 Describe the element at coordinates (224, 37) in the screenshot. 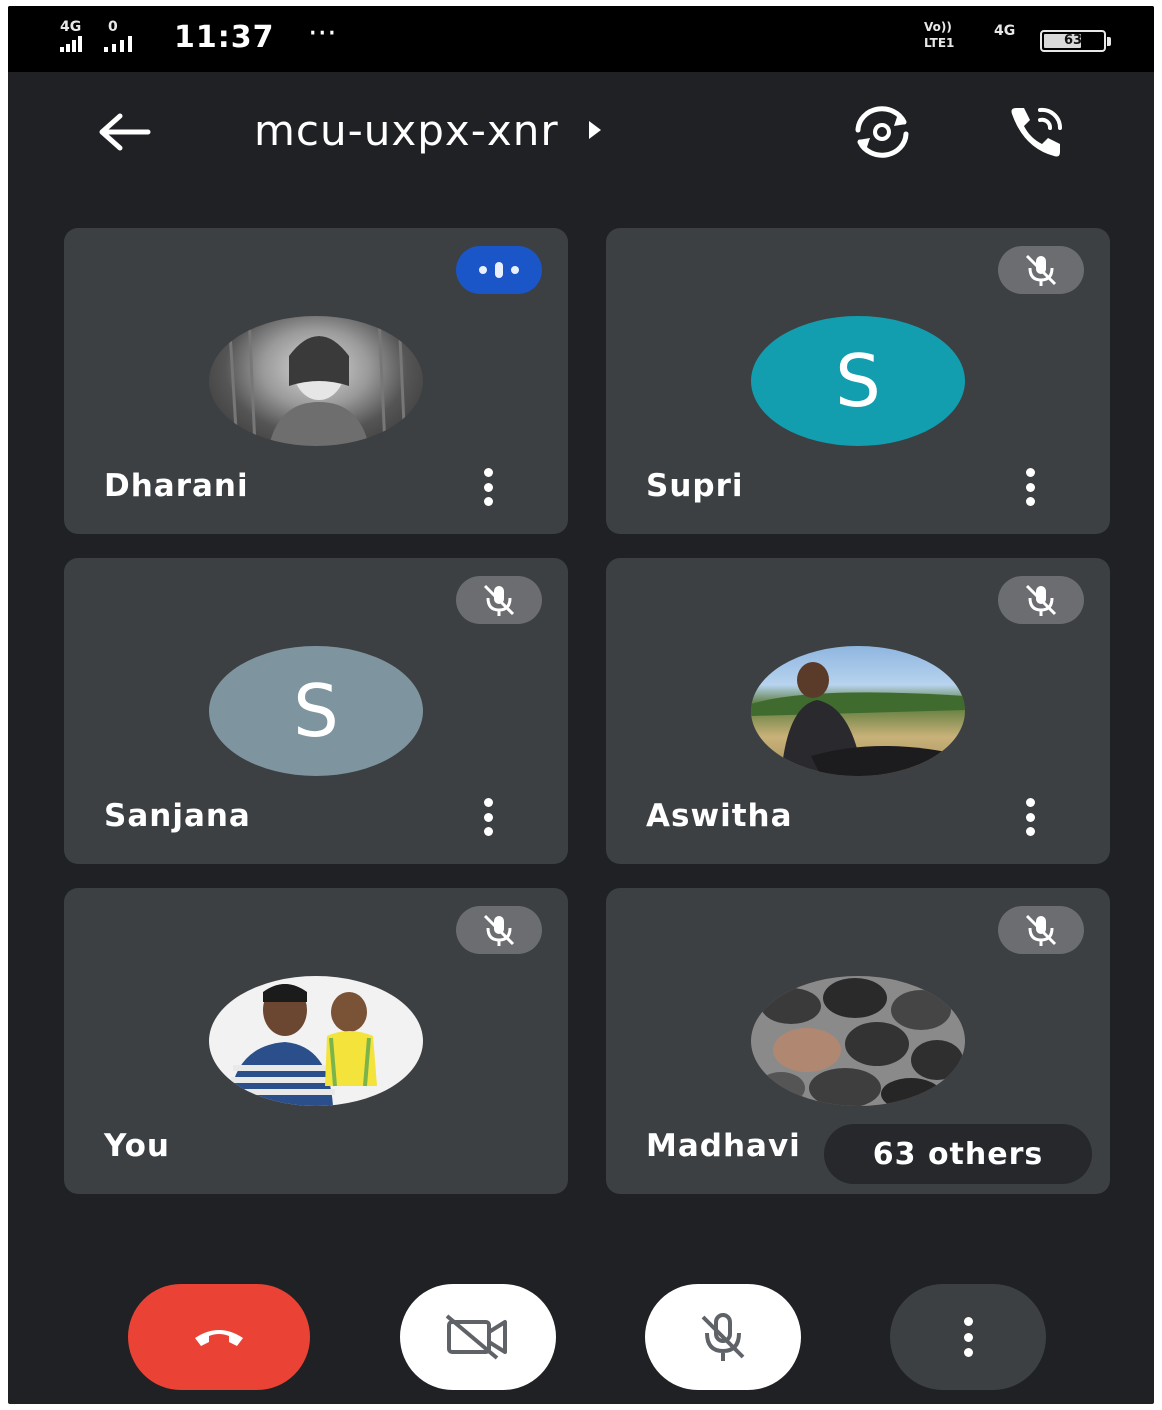

I see `clock: 11:37` at that location.